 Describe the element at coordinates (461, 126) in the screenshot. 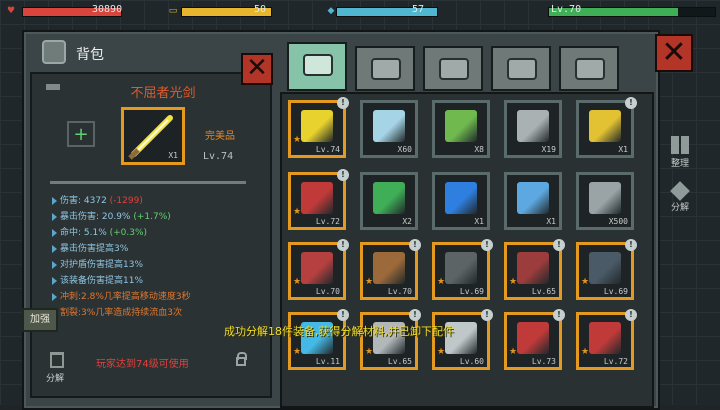

I see `green-machine-icon` at that location.